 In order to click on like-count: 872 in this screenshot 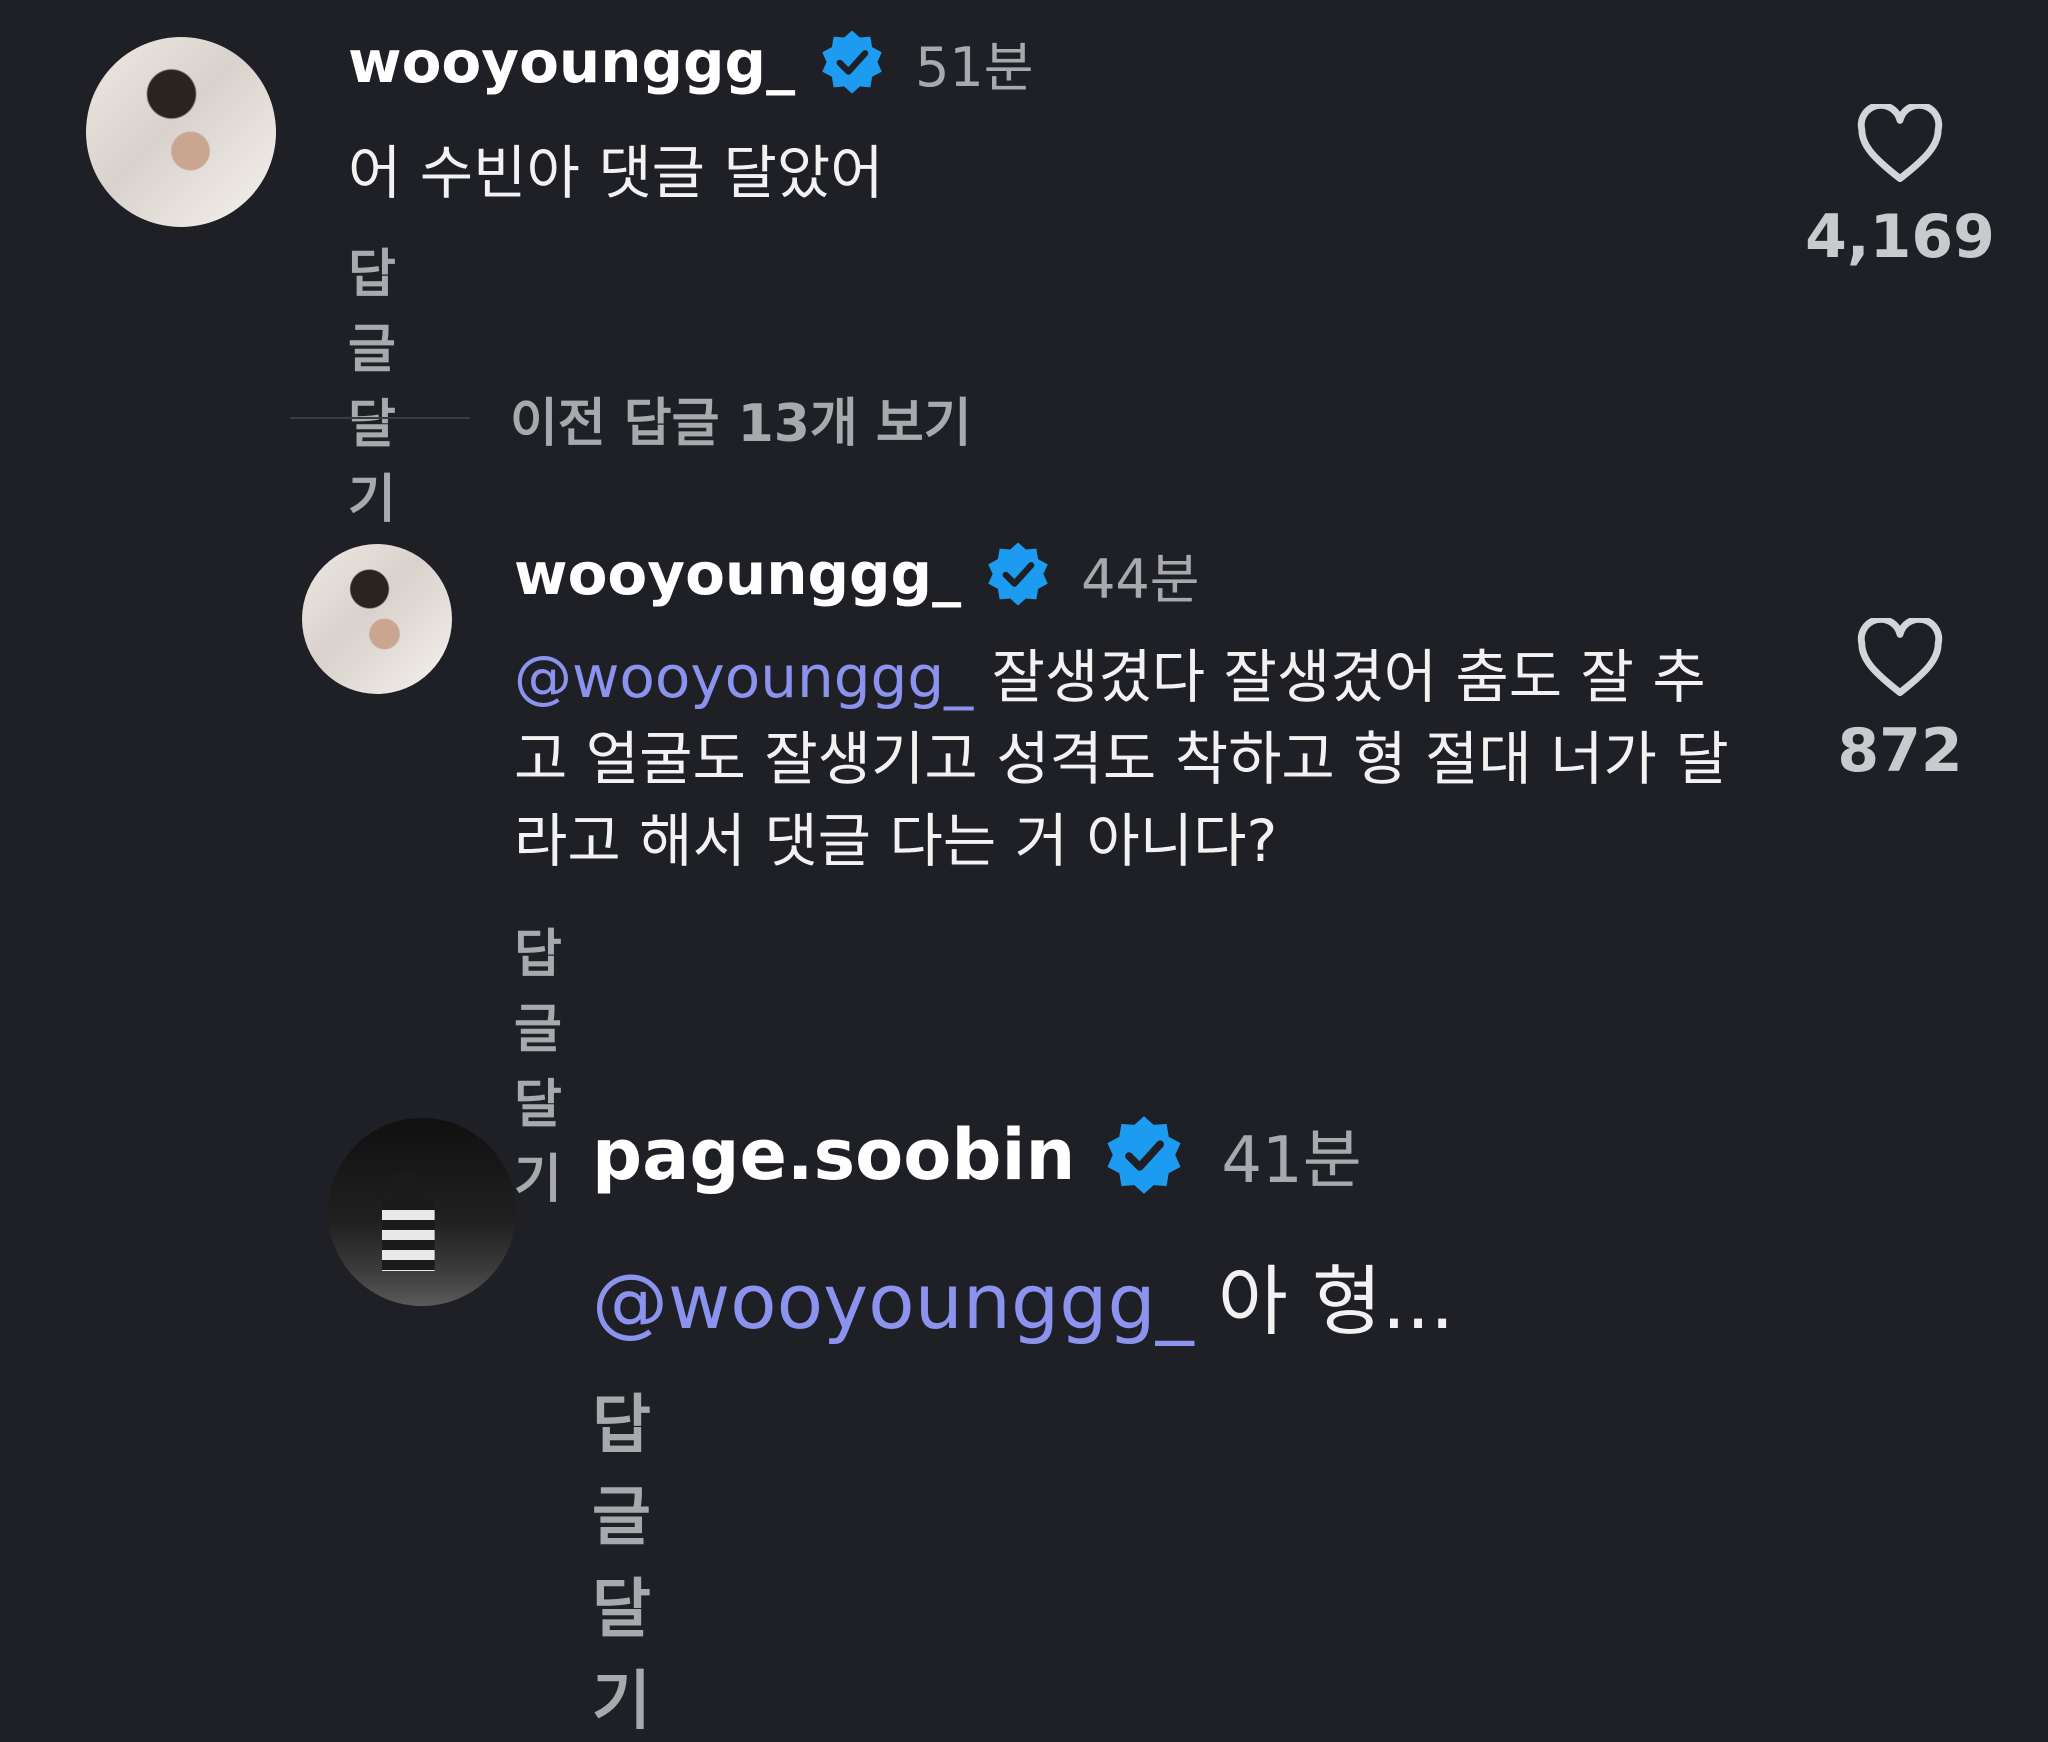, I will do `click(1900, 751)`.